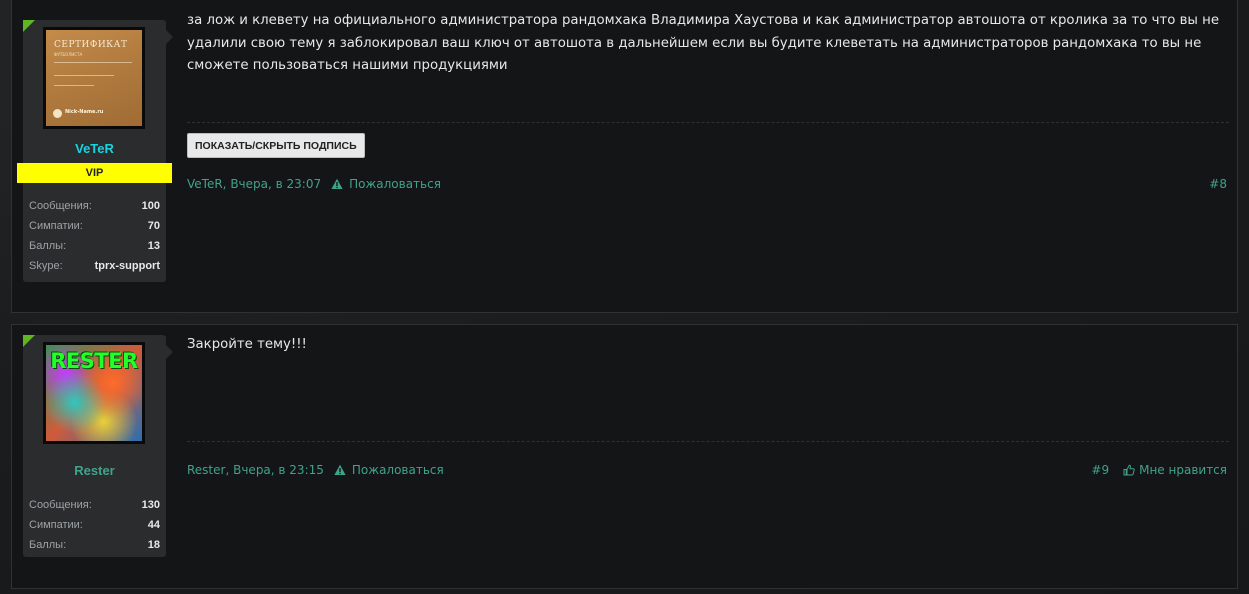  Describe the element at coordinates (153, 525) in the screenshot. I see `stat-value: 44` at that location.